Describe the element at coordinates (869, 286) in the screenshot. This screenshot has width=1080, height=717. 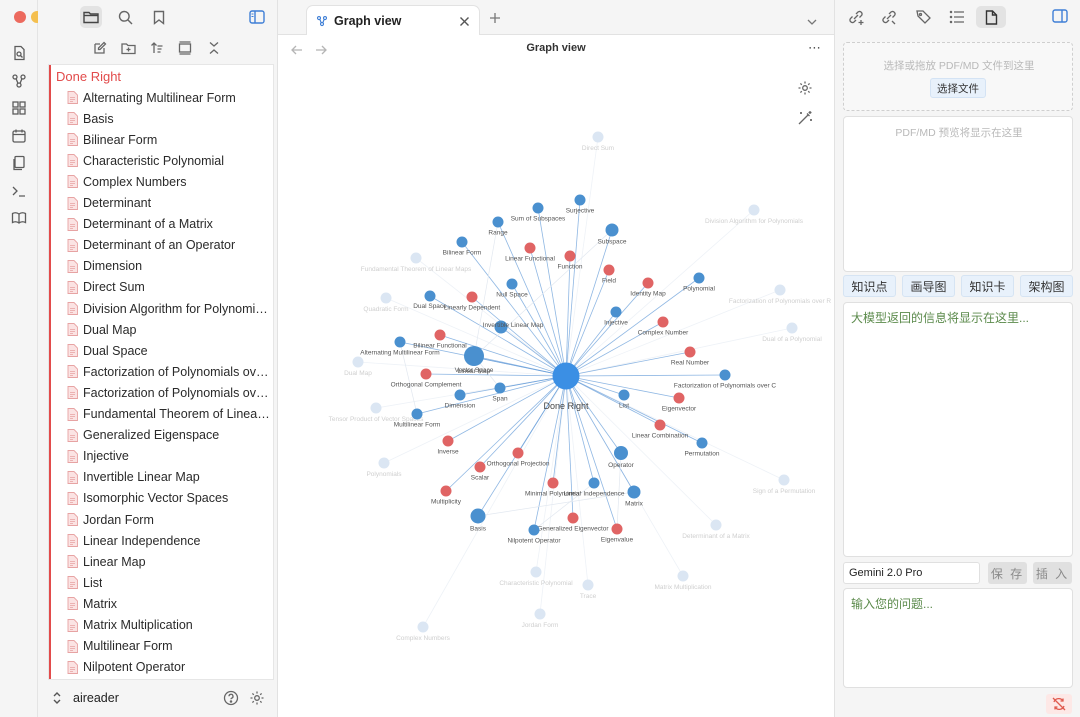
I see `mode-button-knowledge-points: 知识点` at that location.